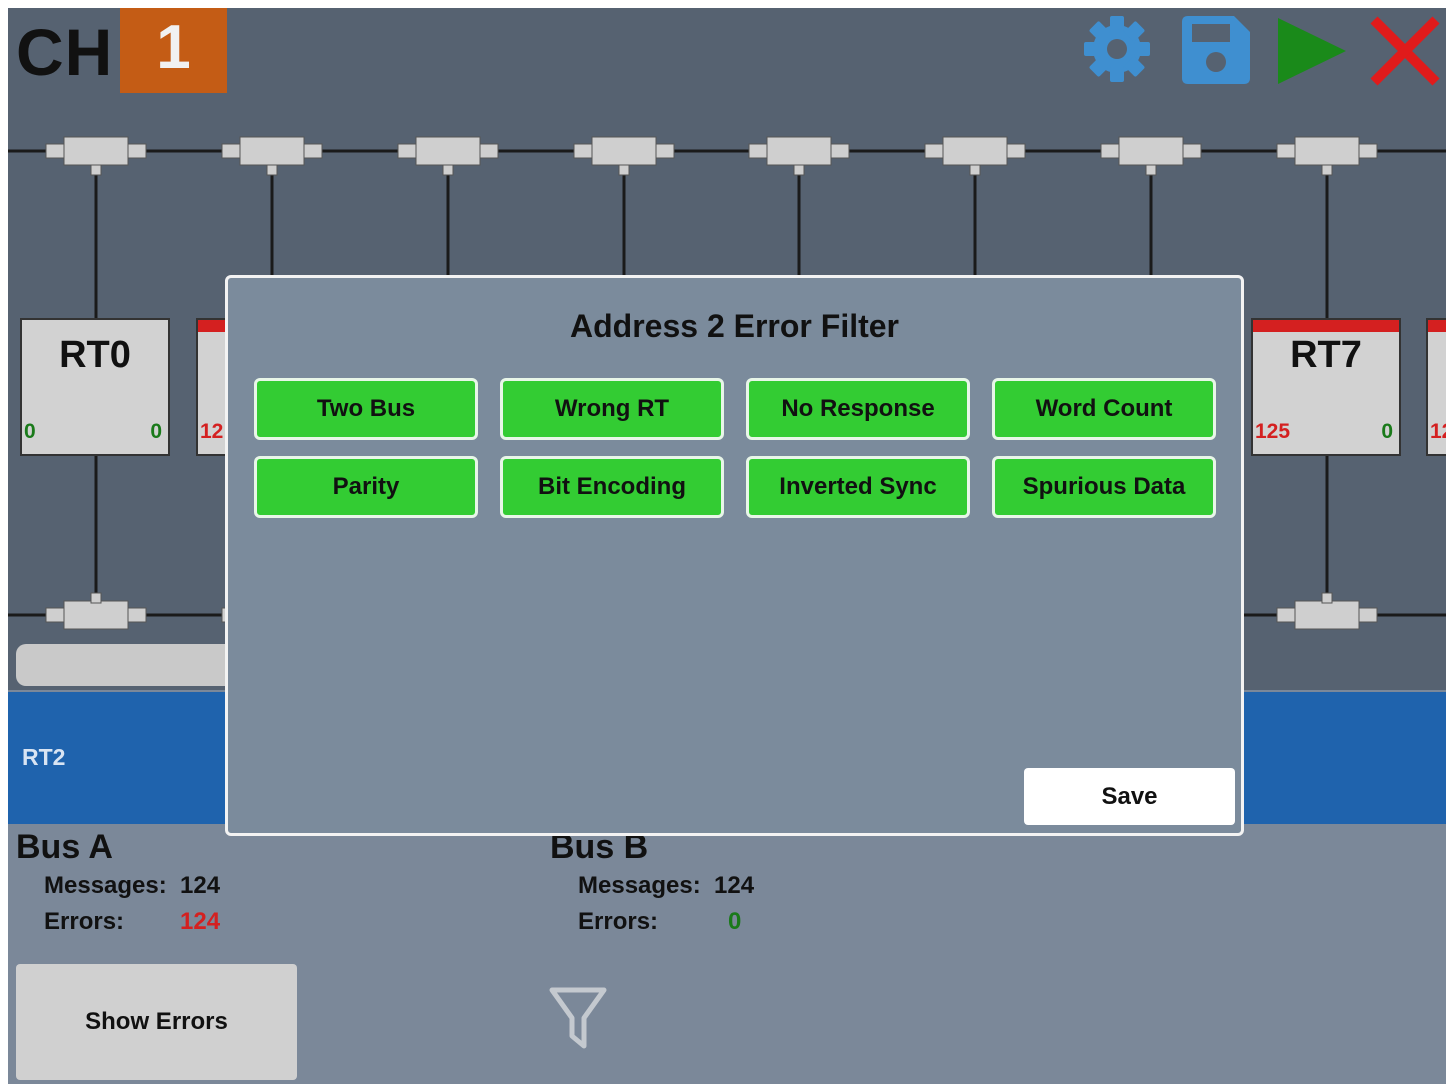  I want to click on bus-a-title: Bus A, so click(64, 847).